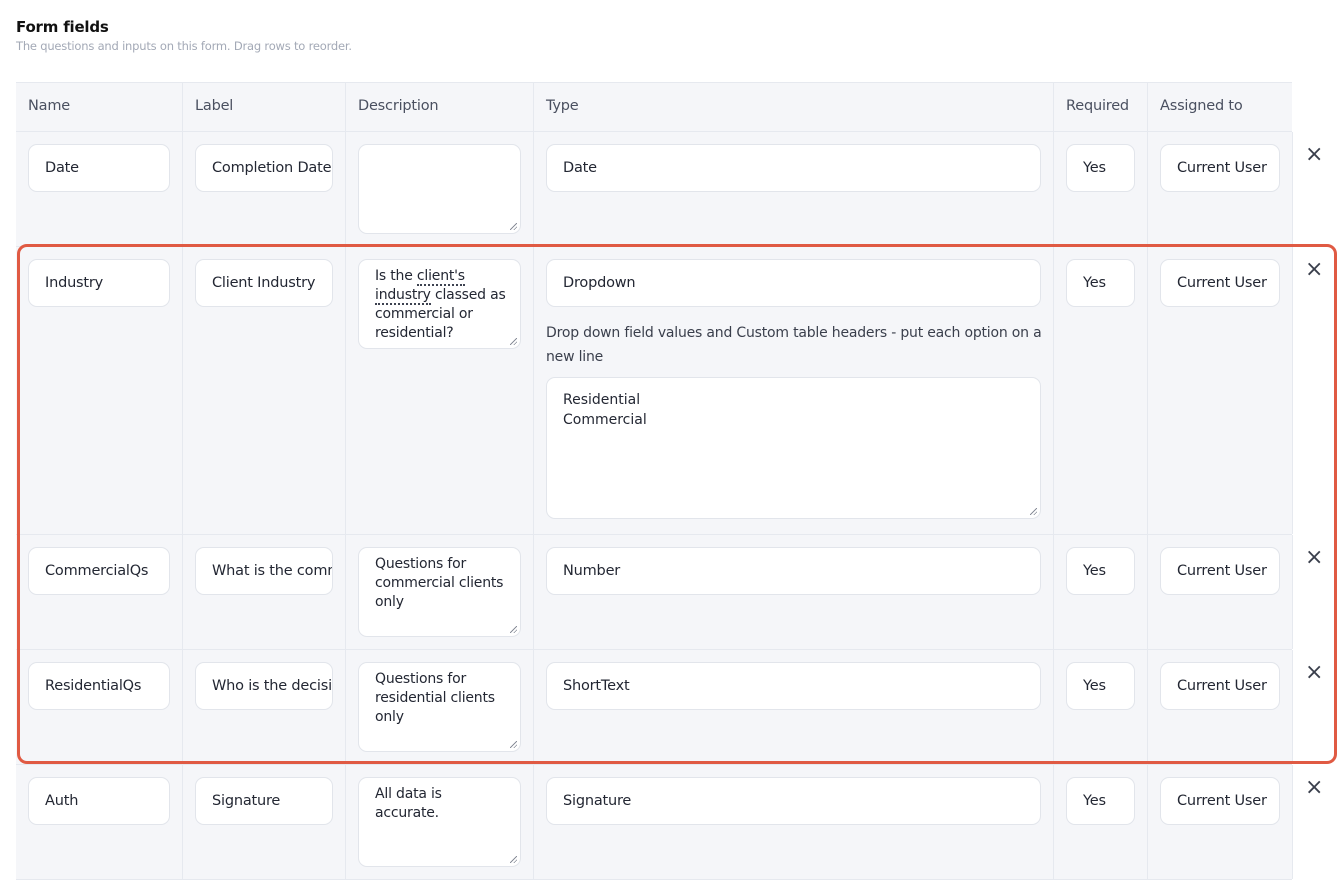 This screenshot has height=884, width=1344. I want to click on column-header-assigned: Assigned to, so click(1219, 107).